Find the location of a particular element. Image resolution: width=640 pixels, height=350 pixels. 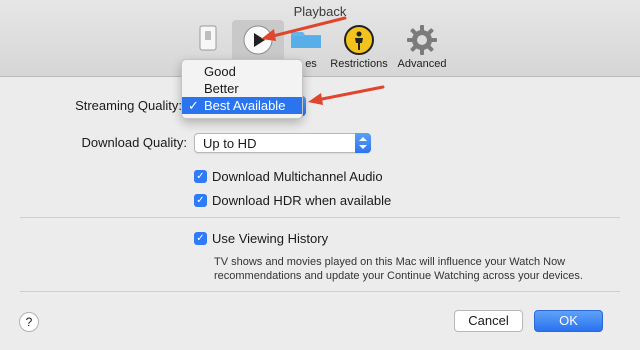

download-quality-popup: Up to HD is located at coordinates (282, 143).